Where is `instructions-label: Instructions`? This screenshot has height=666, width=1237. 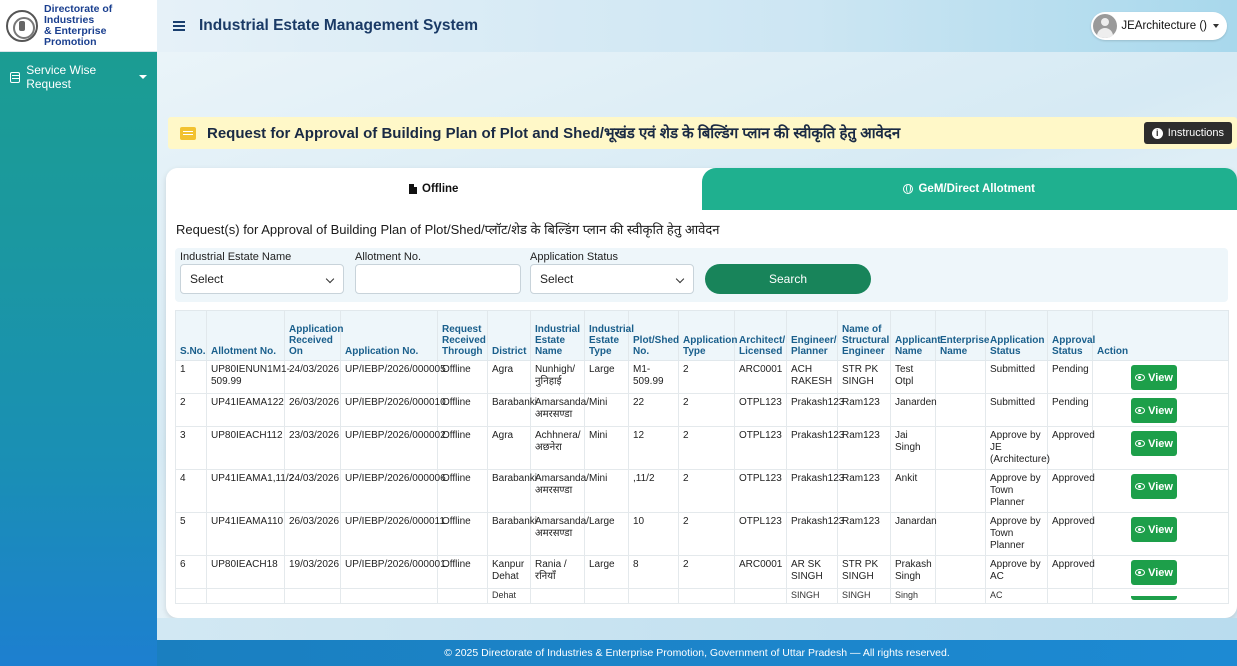
instructions-label: Instructions is located at coordinates (1195, 133).